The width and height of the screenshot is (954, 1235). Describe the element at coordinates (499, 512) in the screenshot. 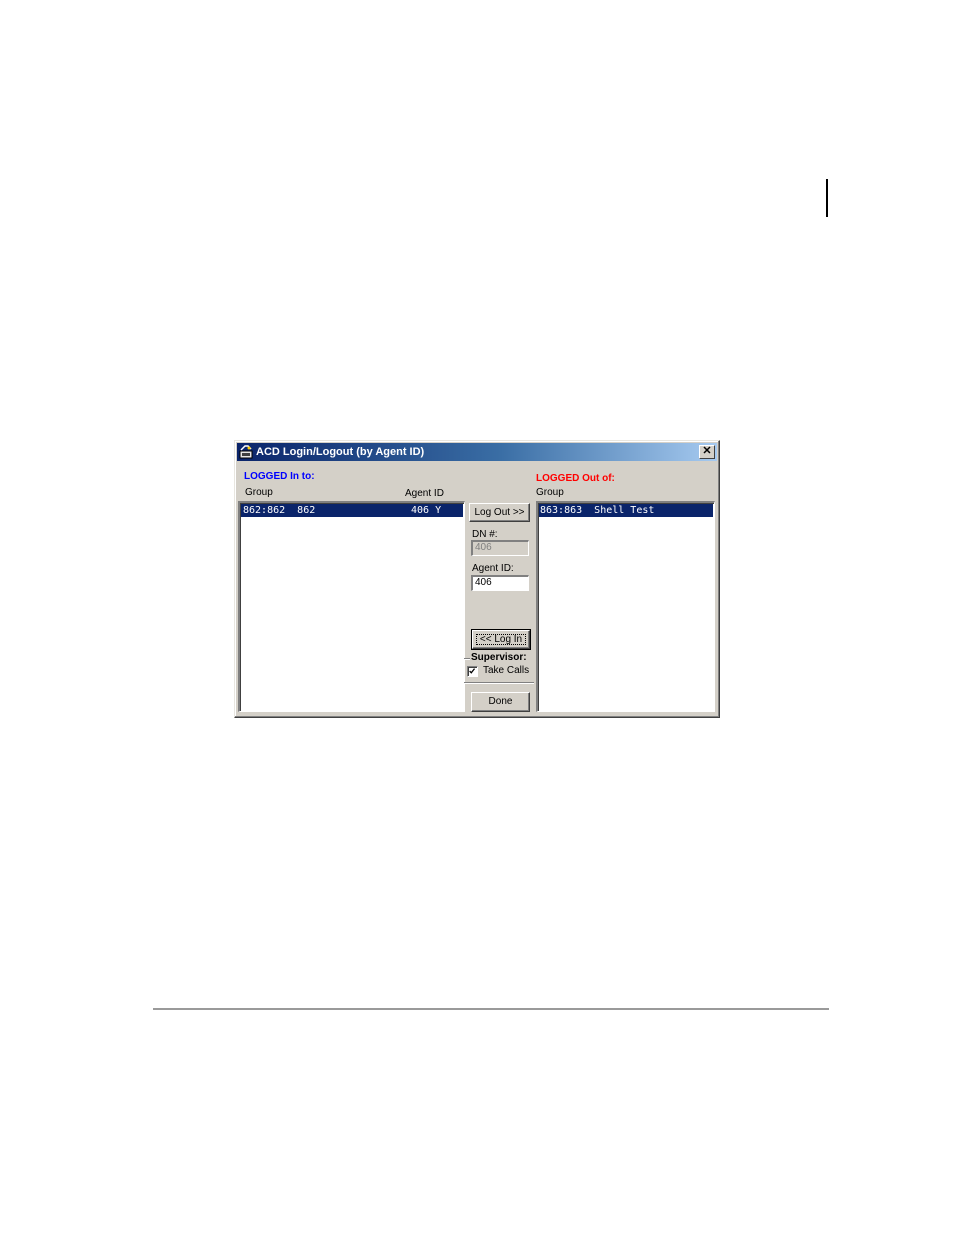

I see `log-out-button: Log Out >>` at that location.